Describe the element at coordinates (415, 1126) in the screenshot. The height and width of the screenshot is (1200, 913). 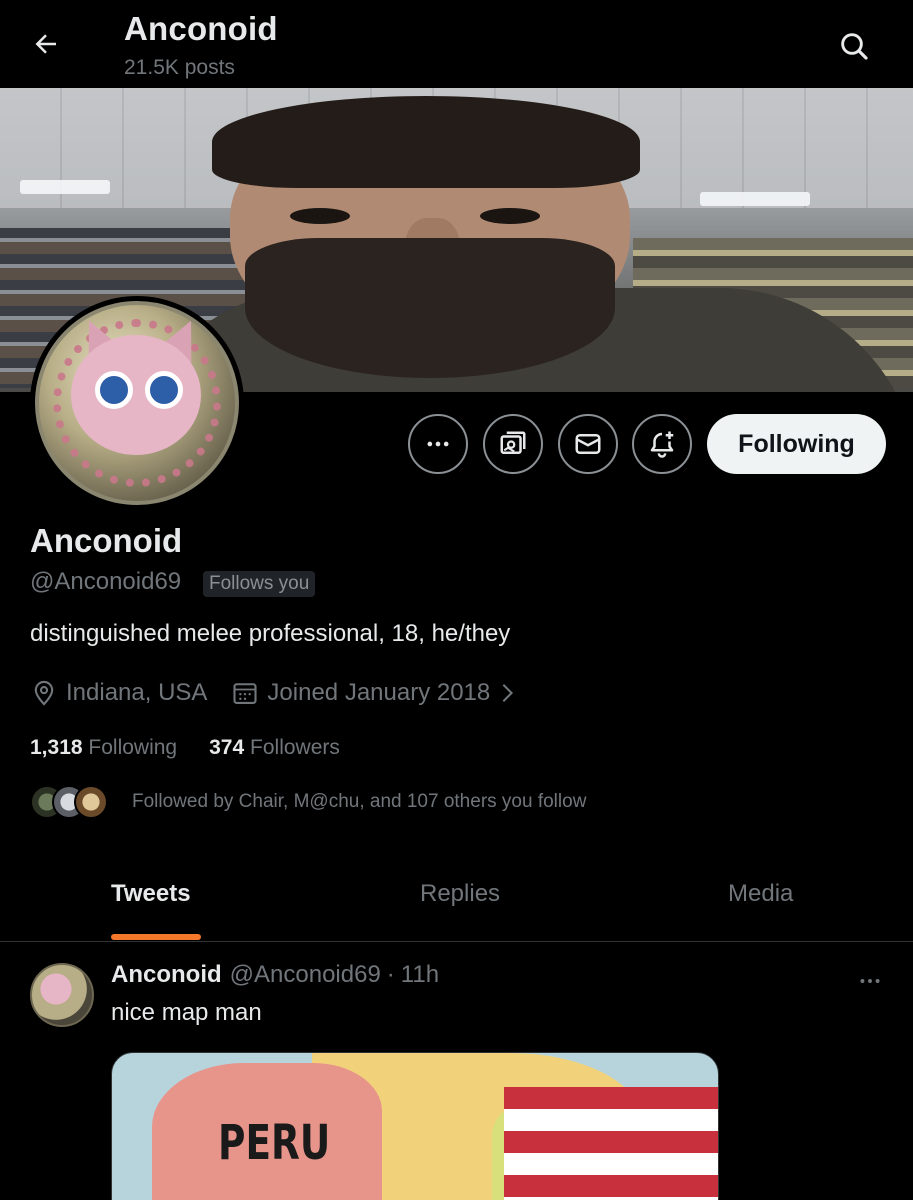
I see `tweet-media-image: PERU` at that location.